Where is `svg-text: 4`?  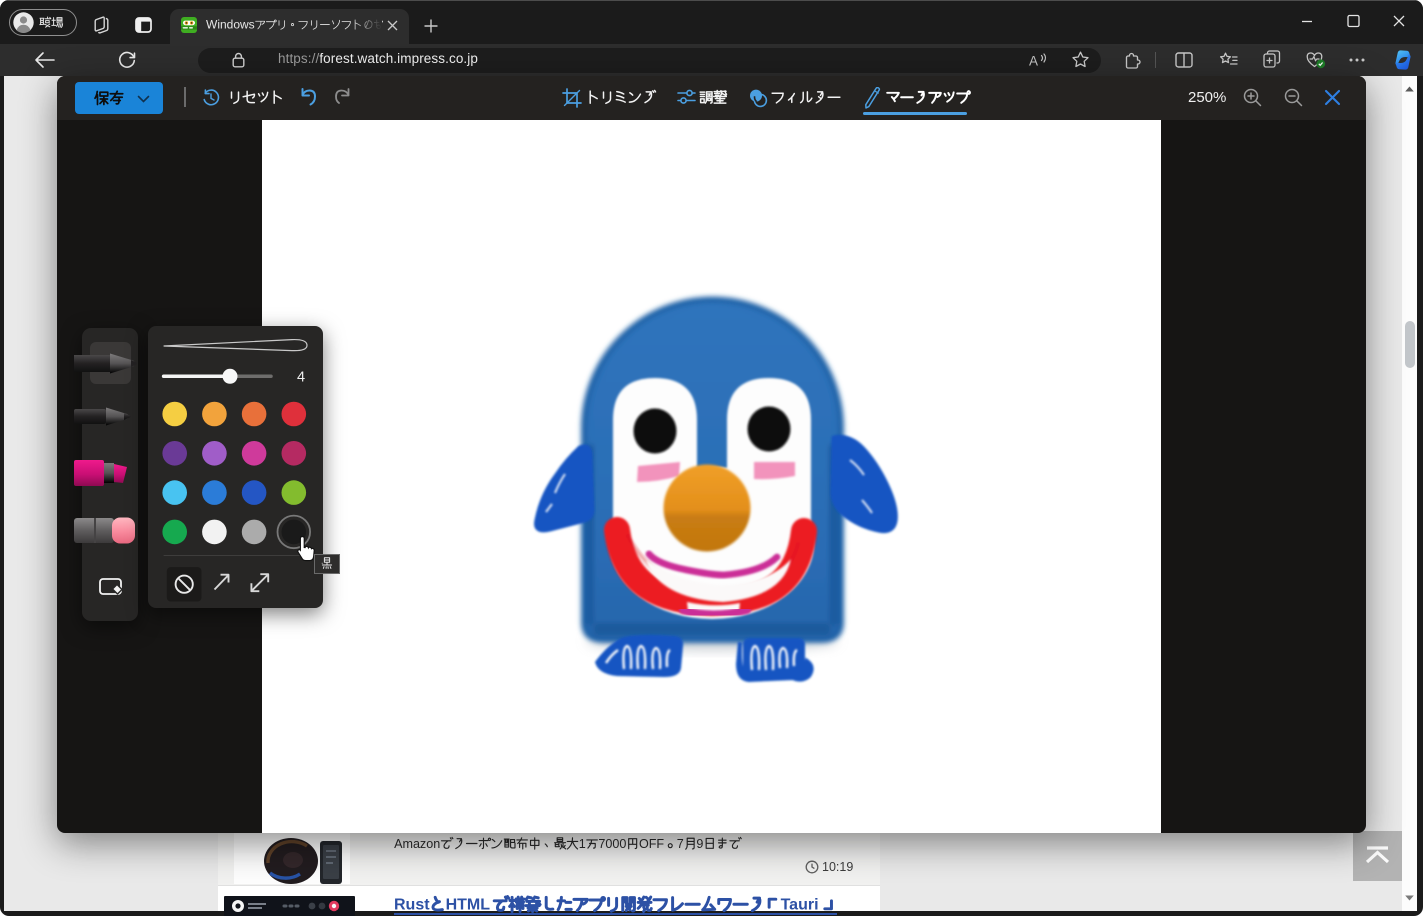
svg-text: 4 is located at coordinates (301, 378).